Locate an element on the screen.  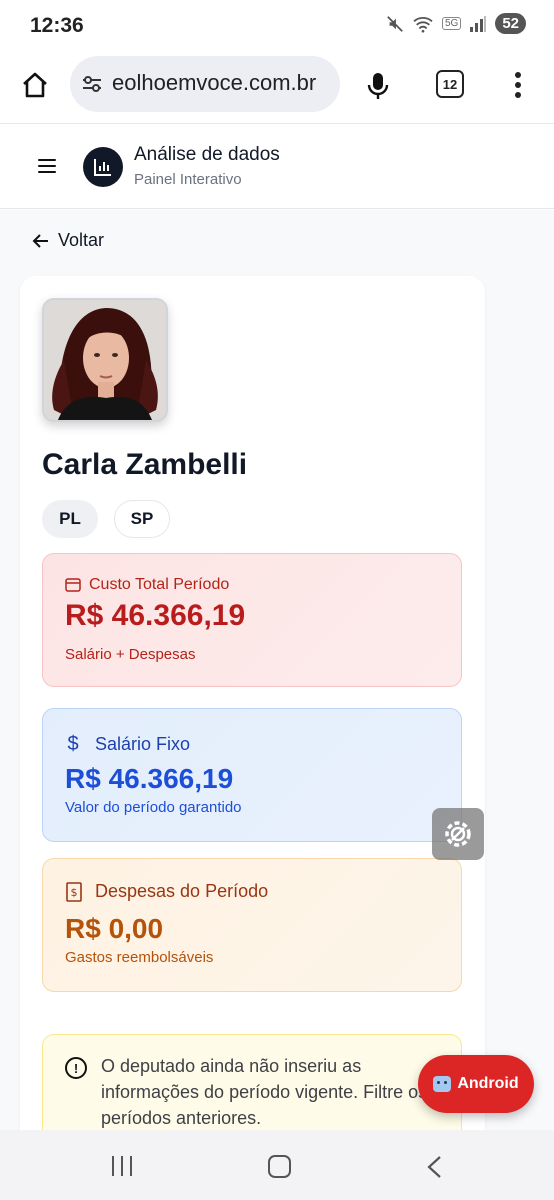
tab-switcher-button: 12 is located at coordinates (450, 84).